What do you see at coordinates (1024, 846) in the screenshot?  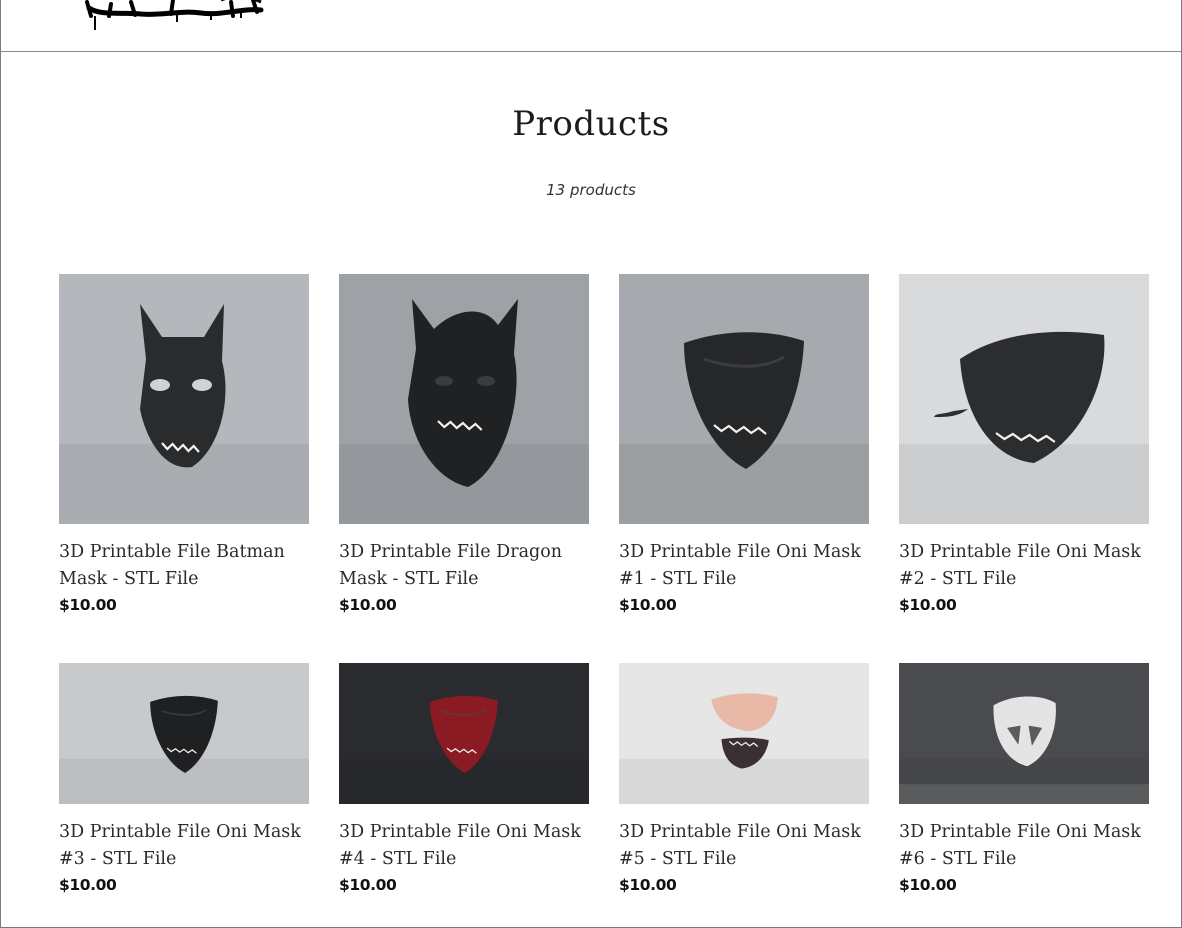 I see `product-title: 3D Printable File Oni Mask #6 - STL File` at bounding box center [1024, 846].